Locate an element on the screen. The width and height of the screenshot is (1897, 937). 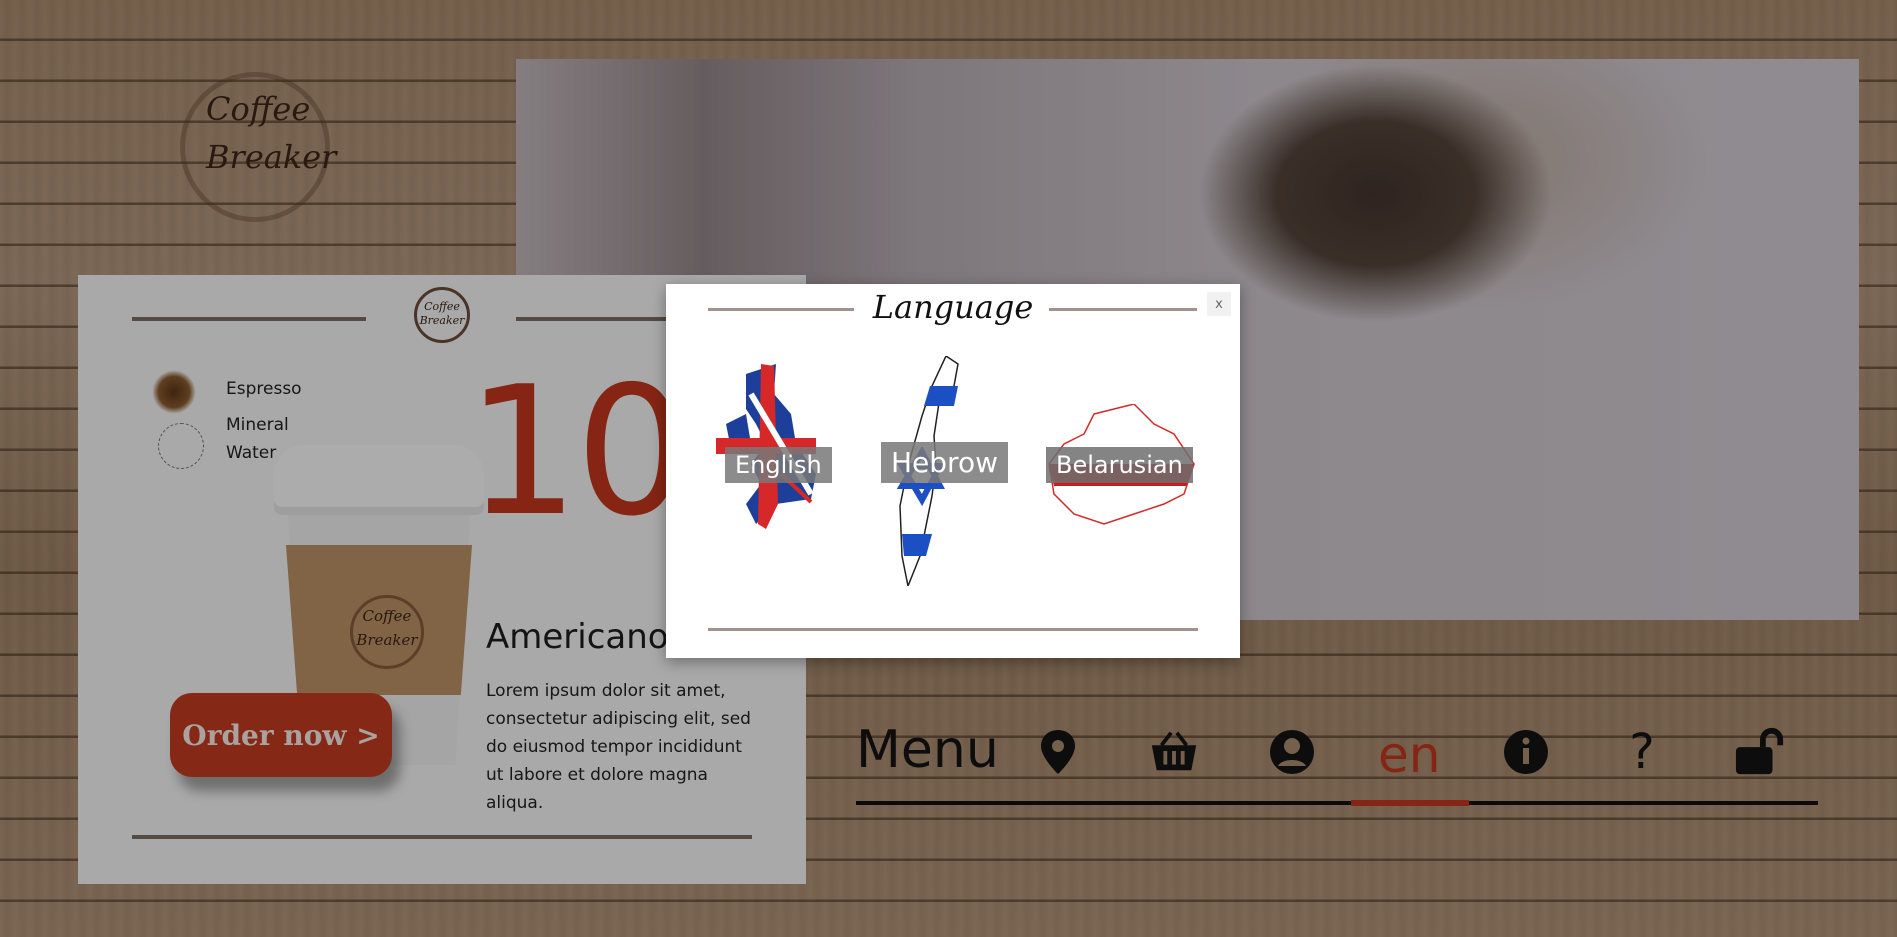
close-button: x is located at coordinates (1219, 304).